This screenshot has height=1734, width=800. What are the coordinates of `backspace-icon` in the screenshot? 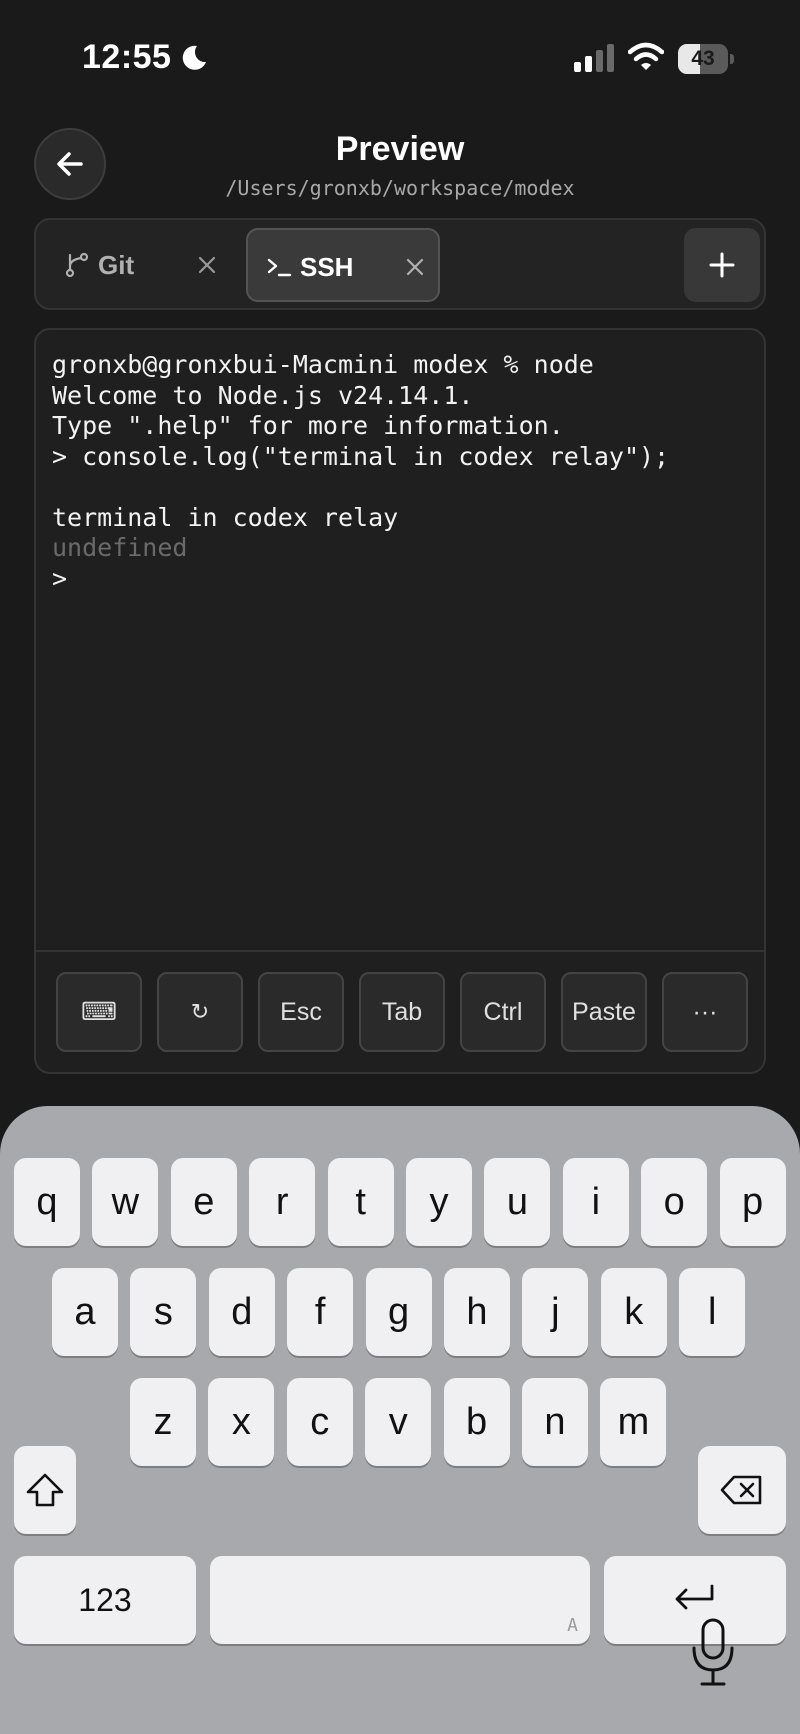 It's located at (741, 1490).